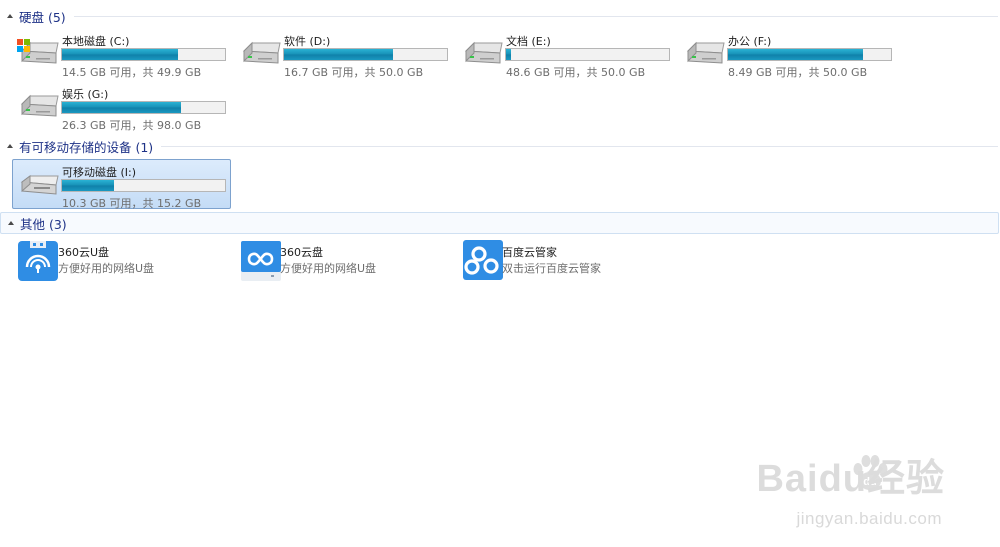 The height and width of the screenshot is (547, 1000). What do you see at coordinates (132, 125) in the screenshot?
I see `drive-size: 26.3 GB 可用，共 98.0 GB` at bounding box center [132, 125].